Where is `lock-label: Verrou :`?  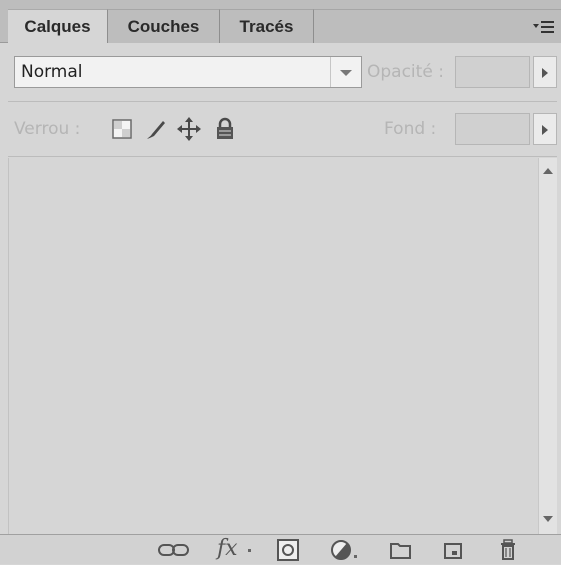 lock-label: Verrou : is located at coordinates (47, 129).